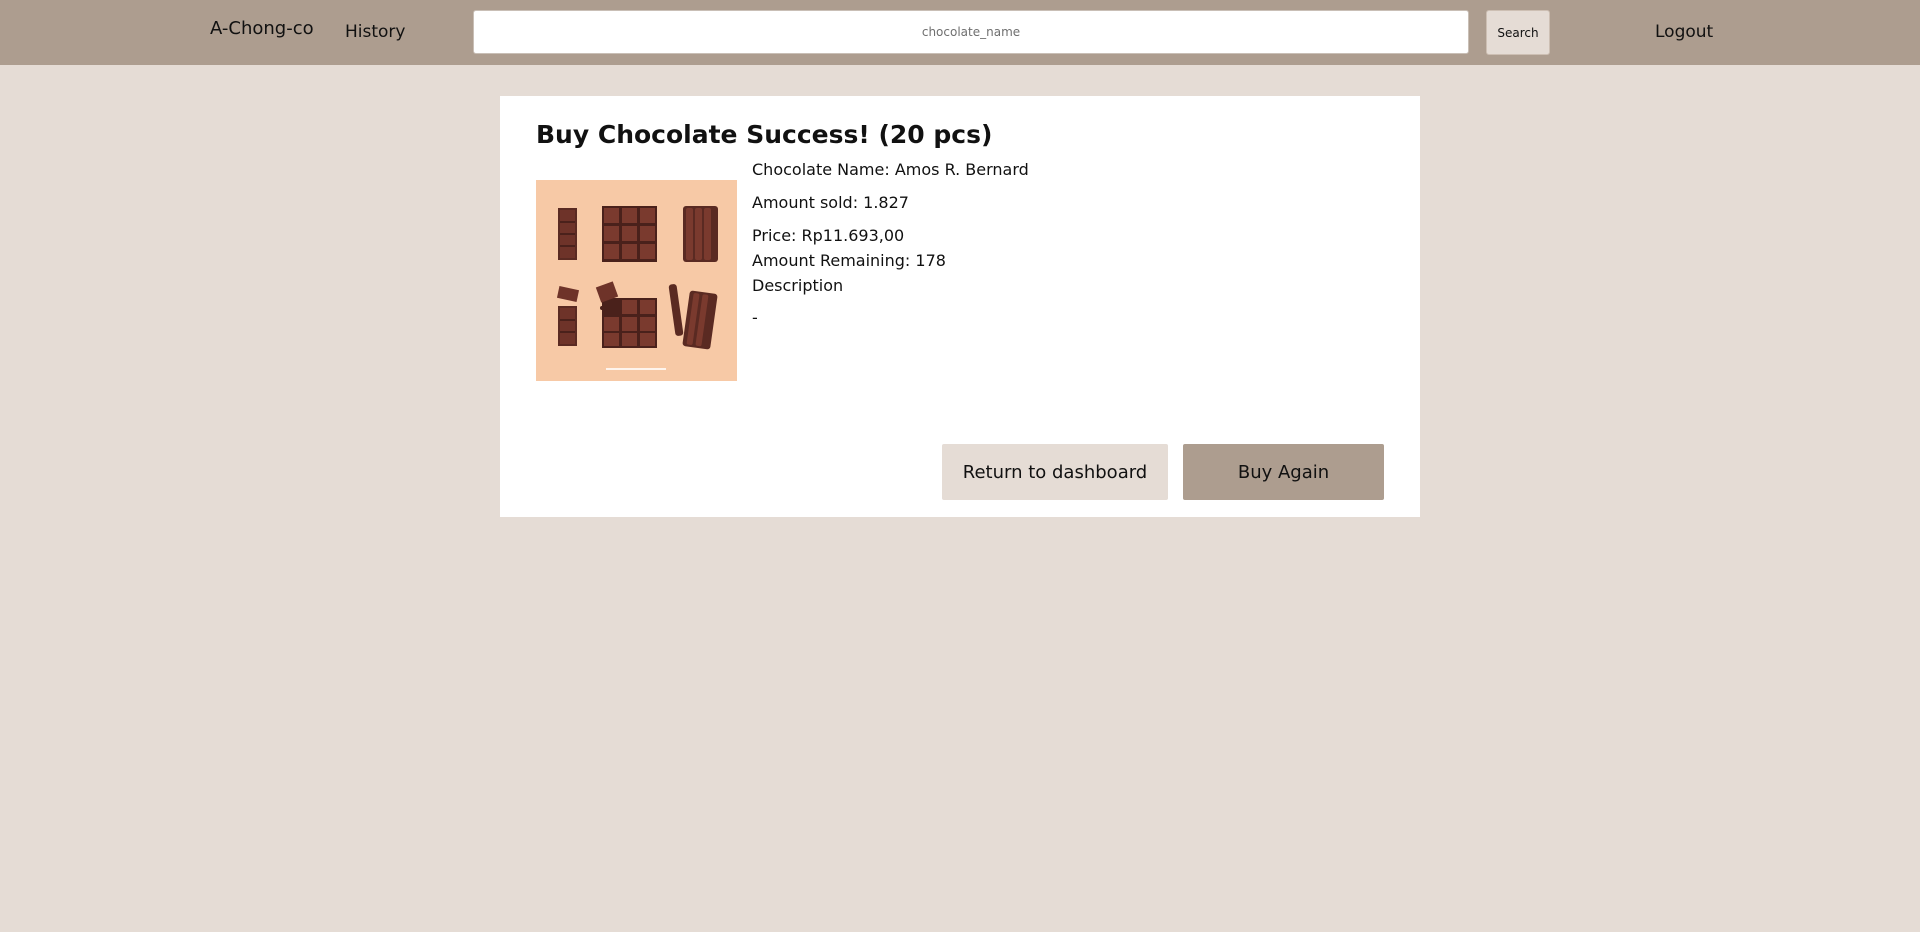  I want to click on amount-remaining-text: Amount Remaining: 178, so click(849, 260).